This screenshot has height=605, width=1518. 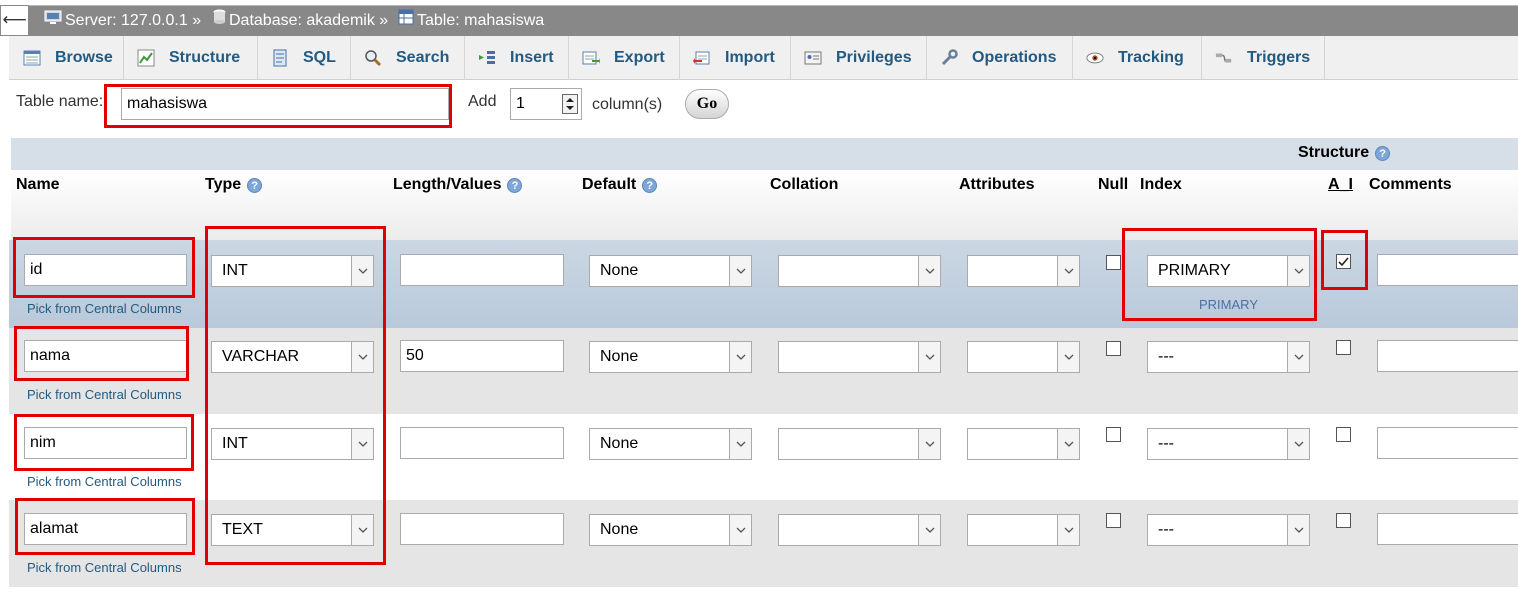 What do you see at coordinates (235, 443) in the screenshot?
I see `type-value: INT` at bounding box center [235, 443].